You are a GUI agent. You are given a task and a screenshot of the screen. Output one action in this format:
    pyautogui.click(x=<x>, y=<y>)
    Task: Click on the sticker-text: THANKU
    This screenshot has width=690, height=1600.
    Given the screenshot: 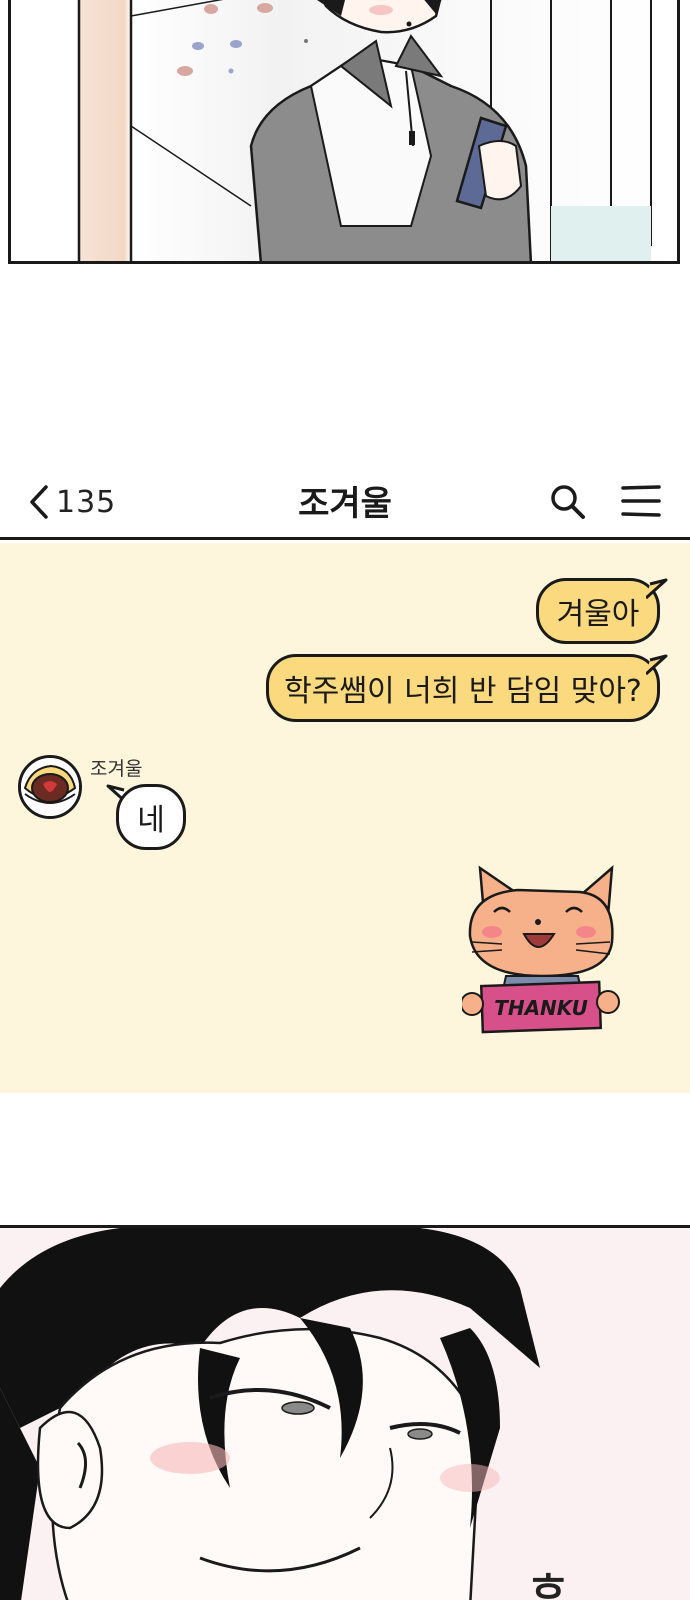 What is the action you would take?
    pyautogui.click(x=541, y=1008)
    